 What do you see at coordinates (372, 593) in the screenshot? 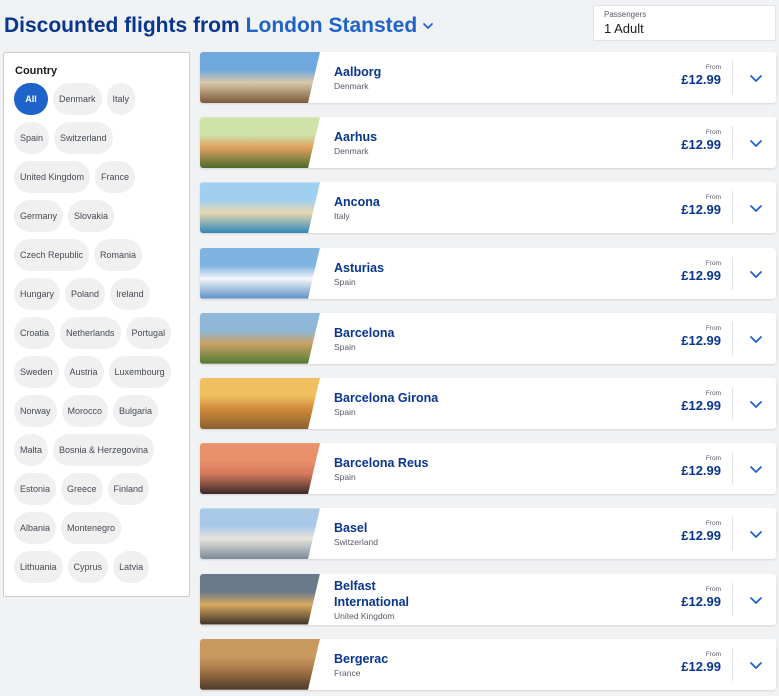
I see `destination-name: Belfast International` at bounding box center [372, 593].